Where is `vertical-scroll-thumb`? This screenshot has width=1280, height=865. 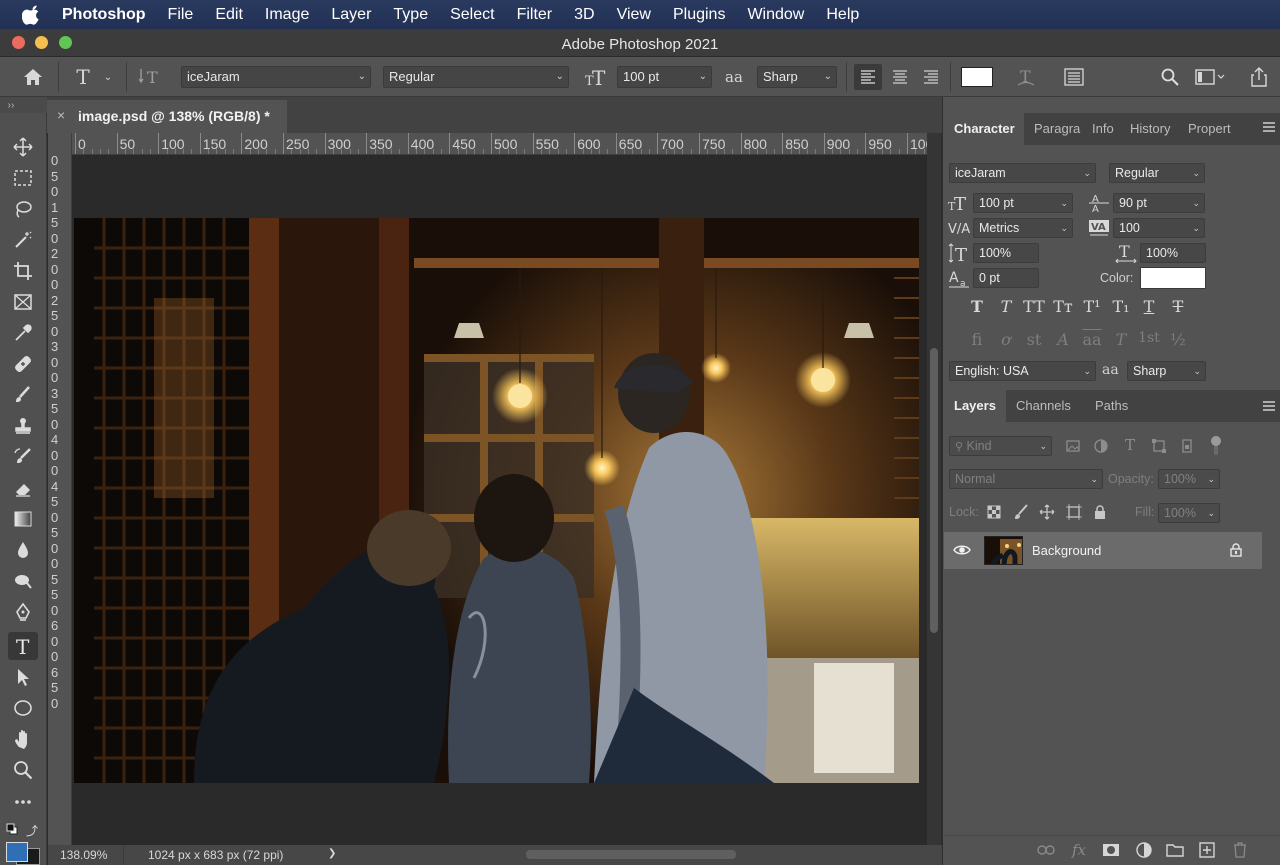
vertical-scroll-thumb is located at coordinates (934, 490).